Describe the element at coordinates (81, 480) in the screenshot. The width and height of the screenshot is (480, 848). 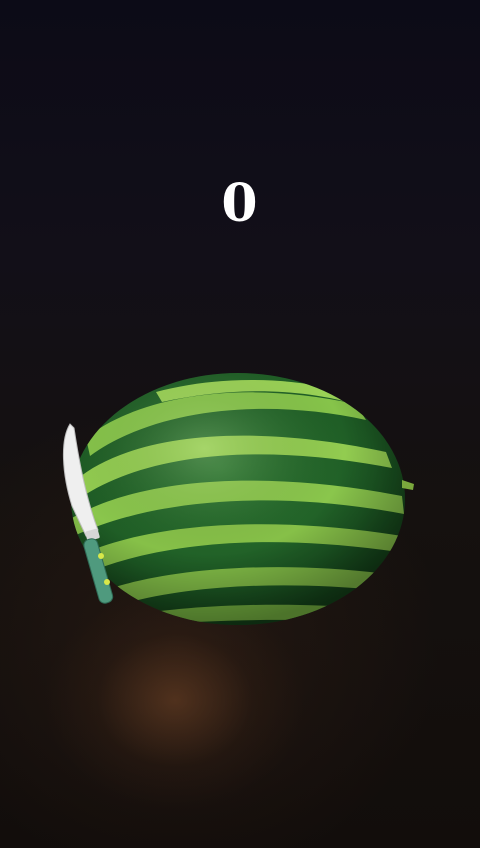
I see `knife-blade` at that location.